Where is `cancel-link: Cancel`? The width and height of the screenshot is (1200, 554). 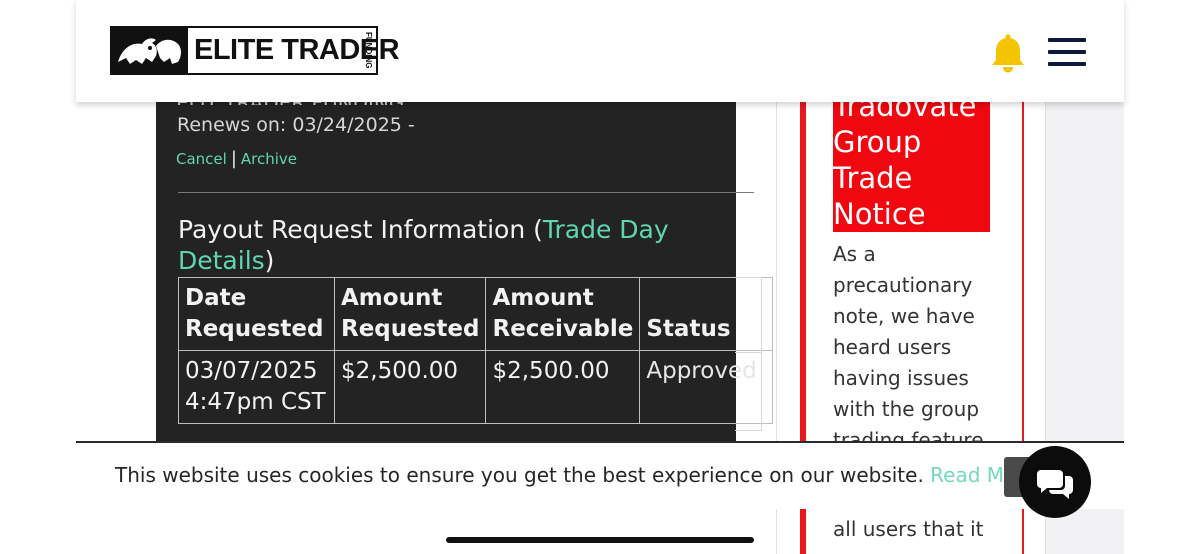
cancel-link: Cancel is located at coordinates (201, 159).